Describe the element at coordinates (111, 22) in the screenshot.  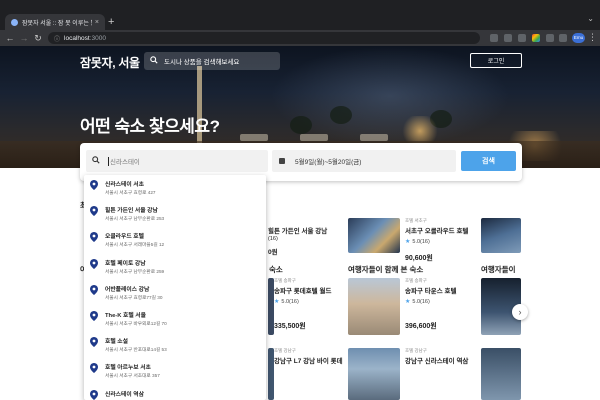
I see `new-tab-button: +` at that location.